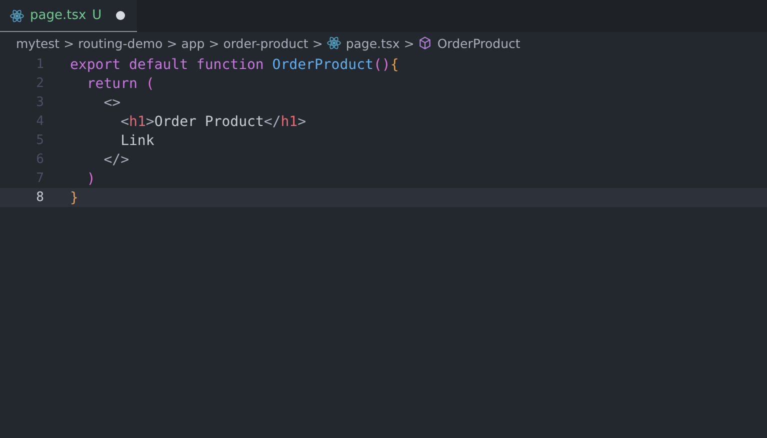 This screenshot has height=438, width=767. What do you see at coordinates (97, 15) in the screenshot?
I see `git-status: U` at bounding box center [97, 15].